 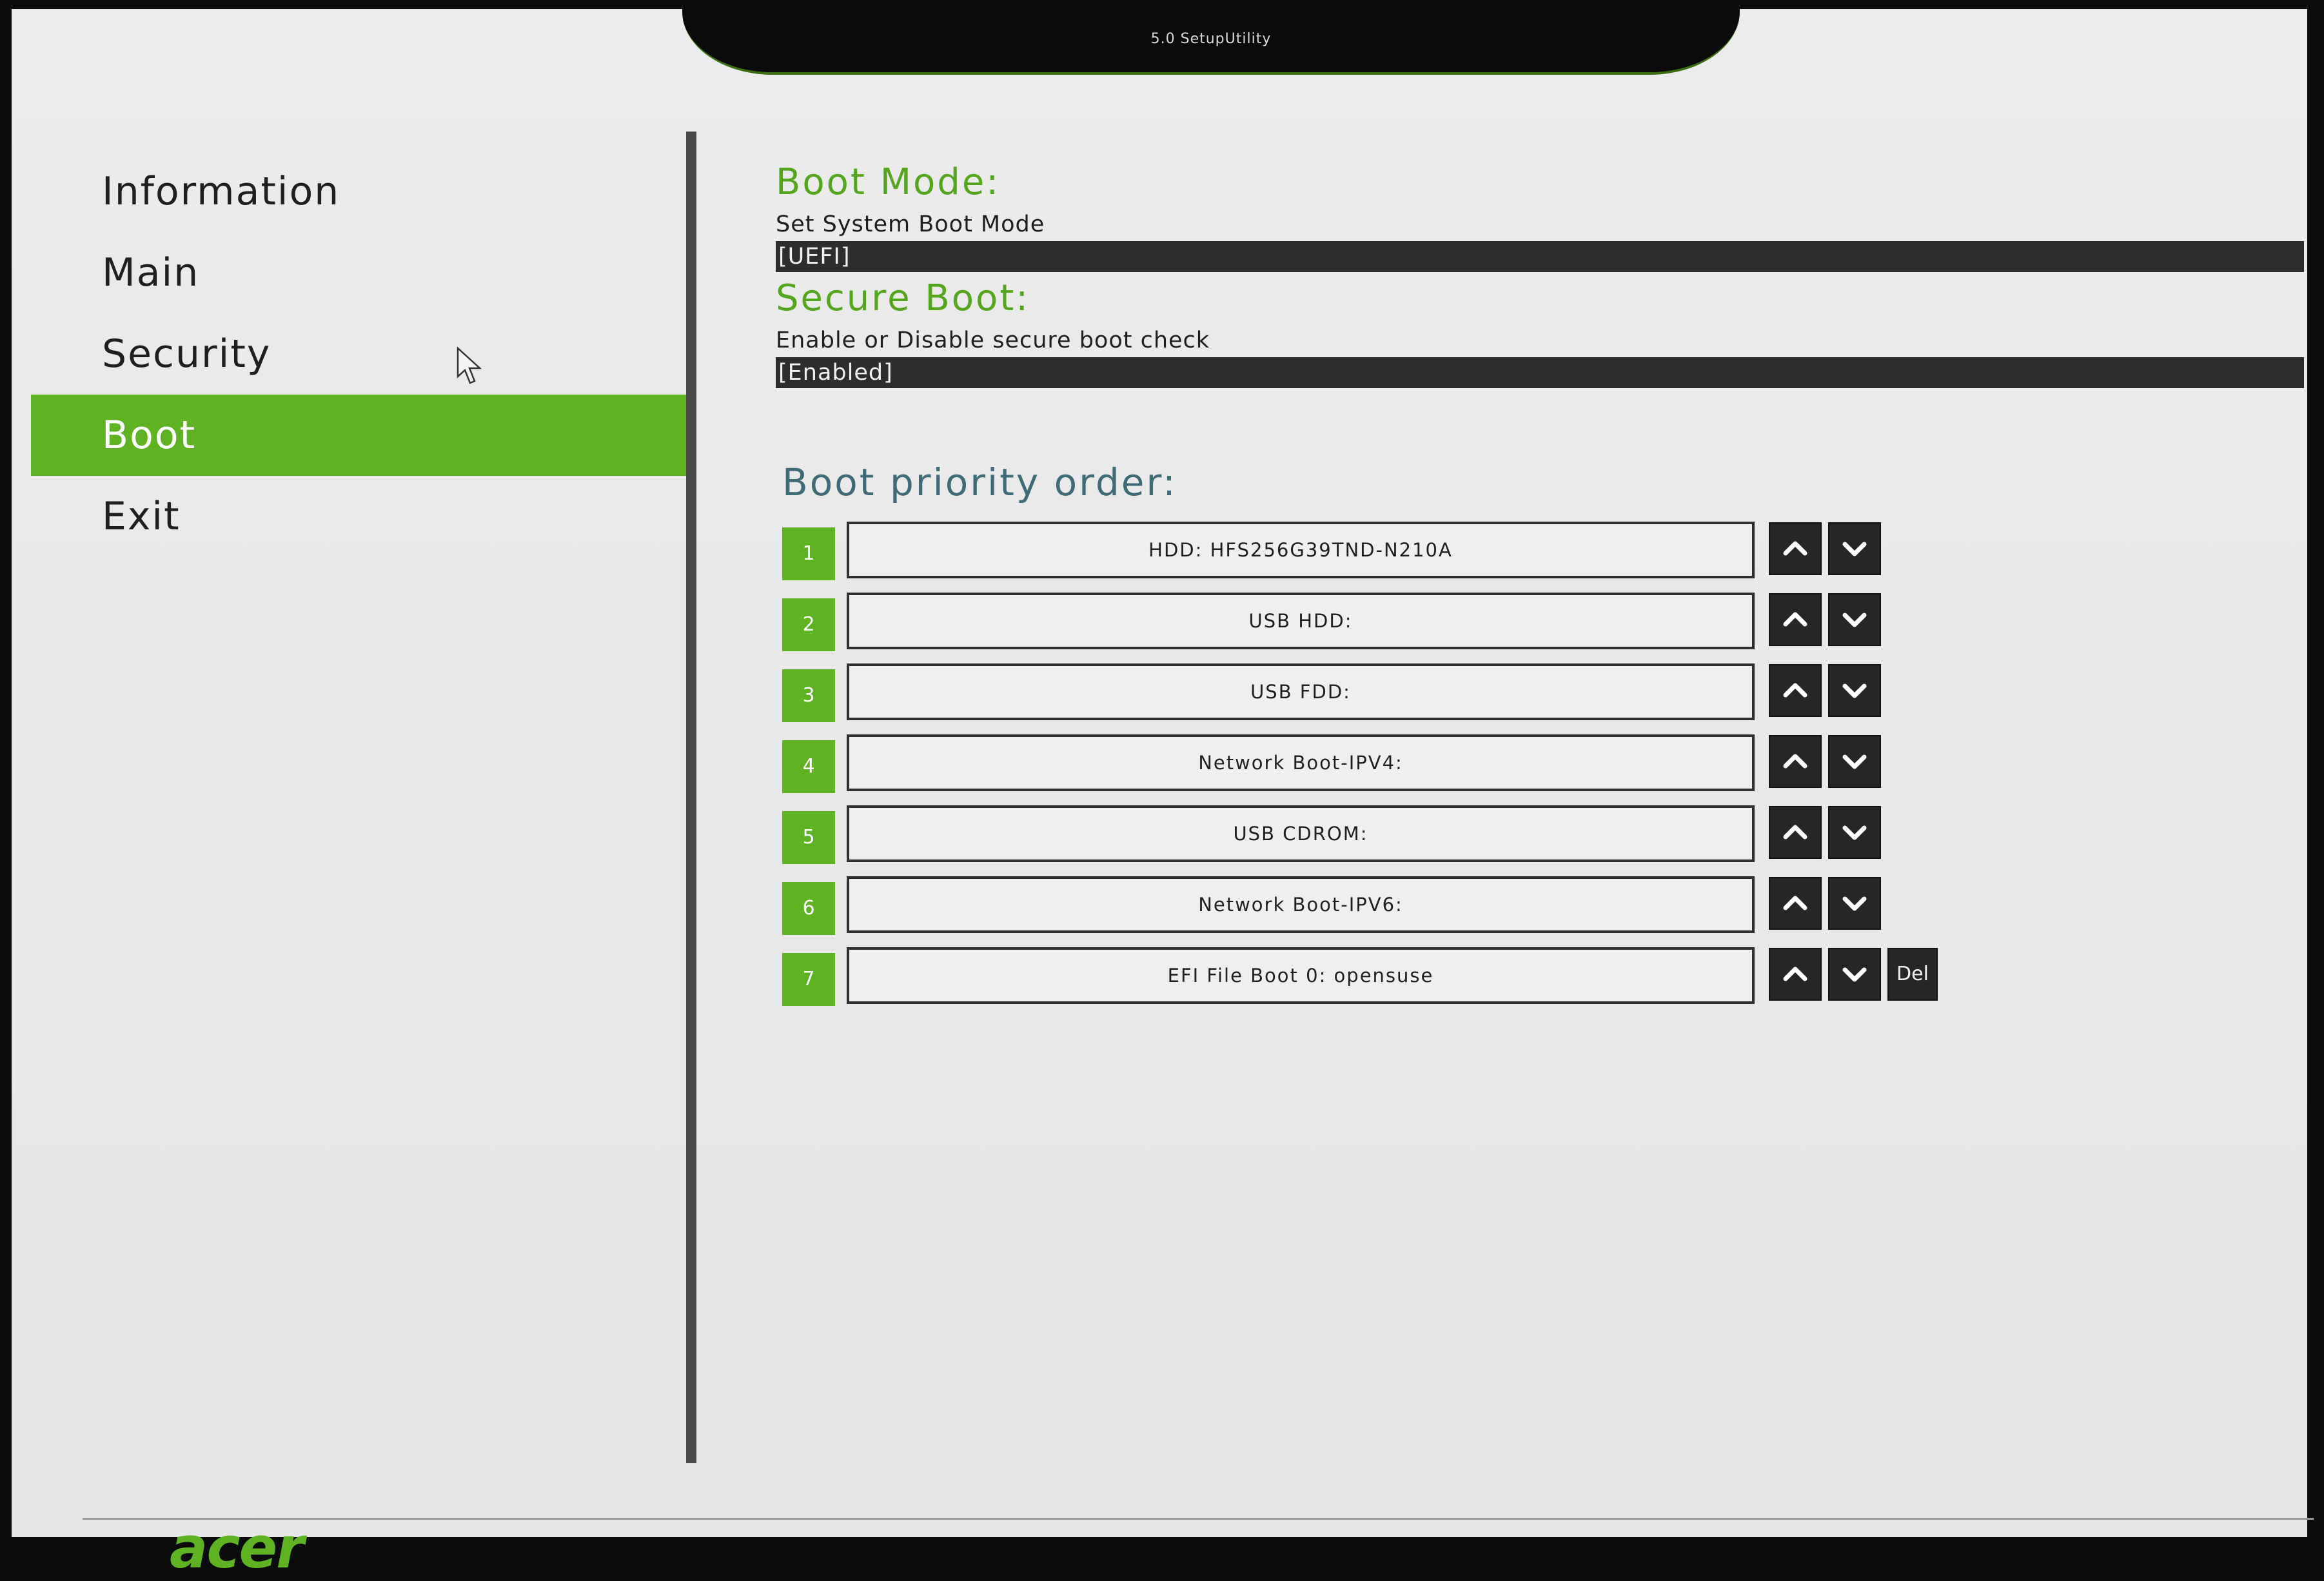 I want to click on priority-number: 5, so click(x=809, y=837).